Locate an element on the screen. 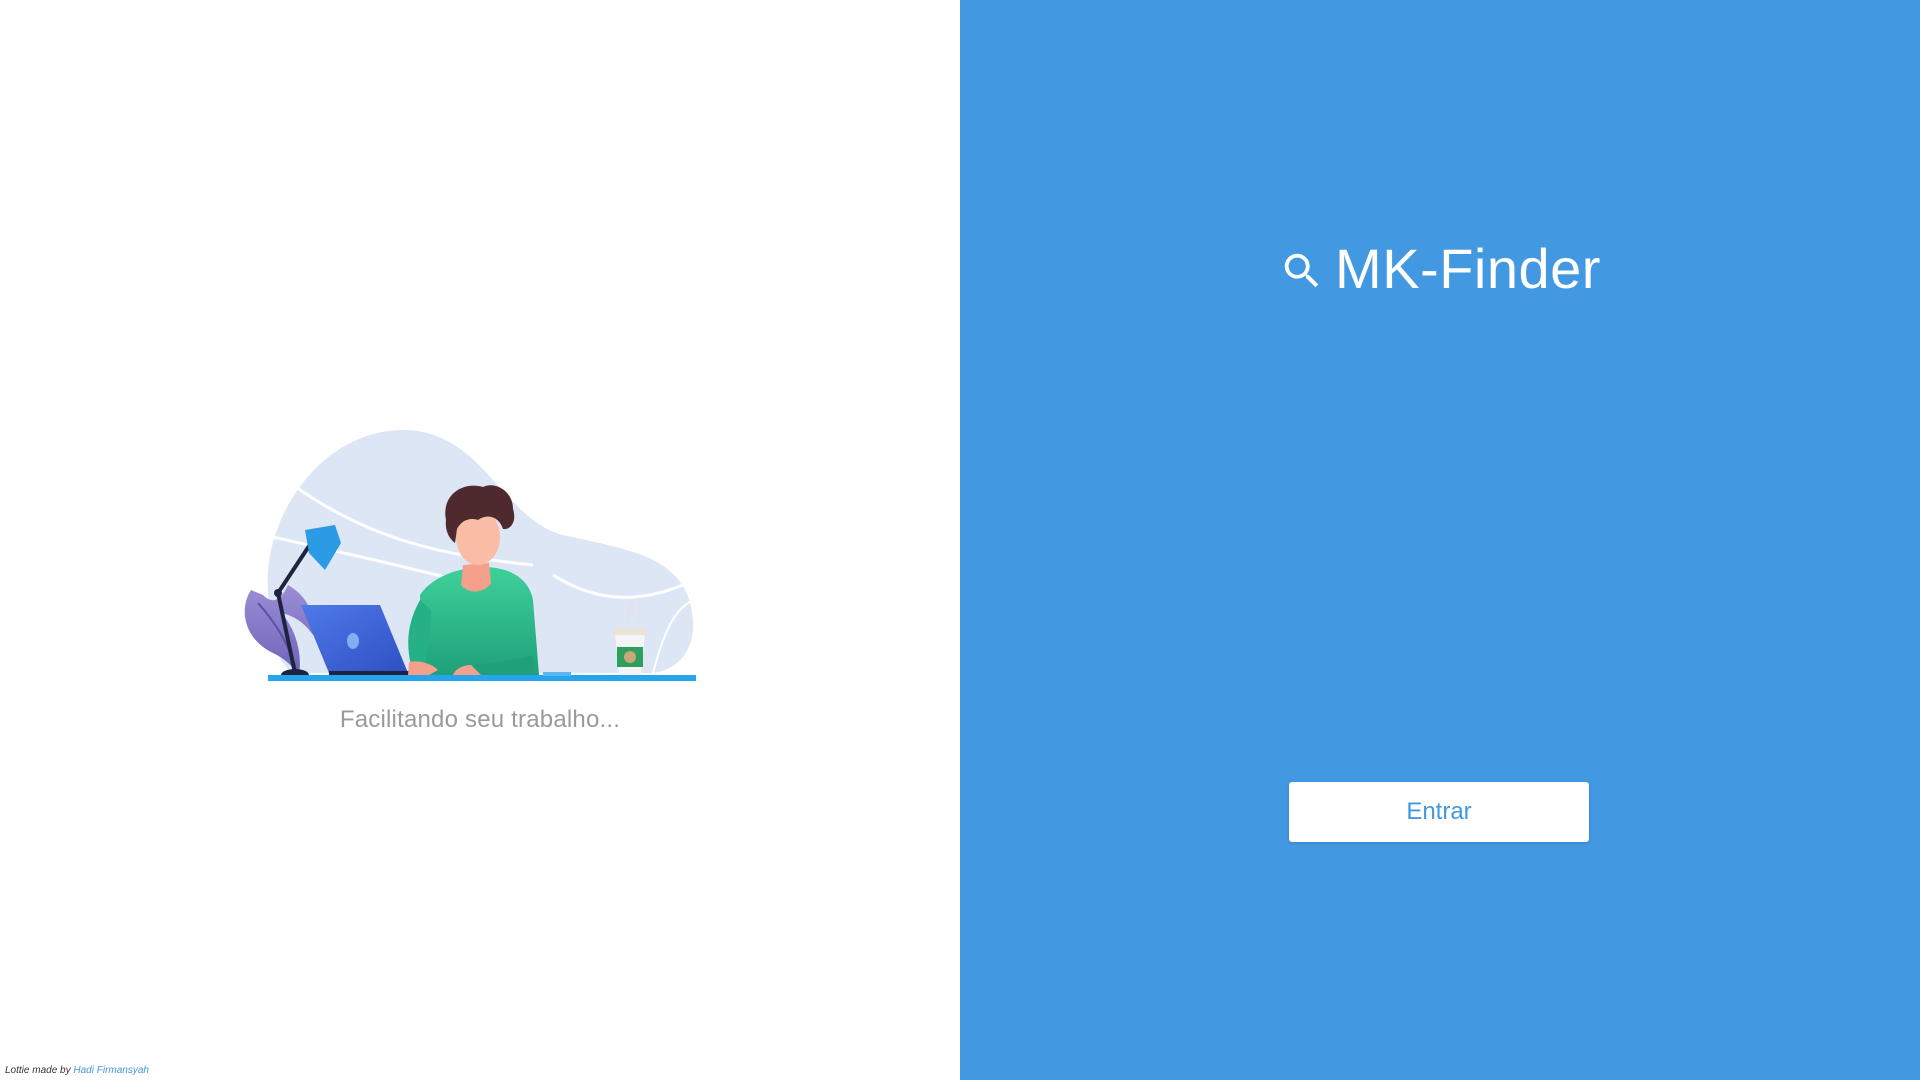 This screenshot has width=1920, height=1080. brand-header: MK-Finder is located at coordinates (1440, 268).